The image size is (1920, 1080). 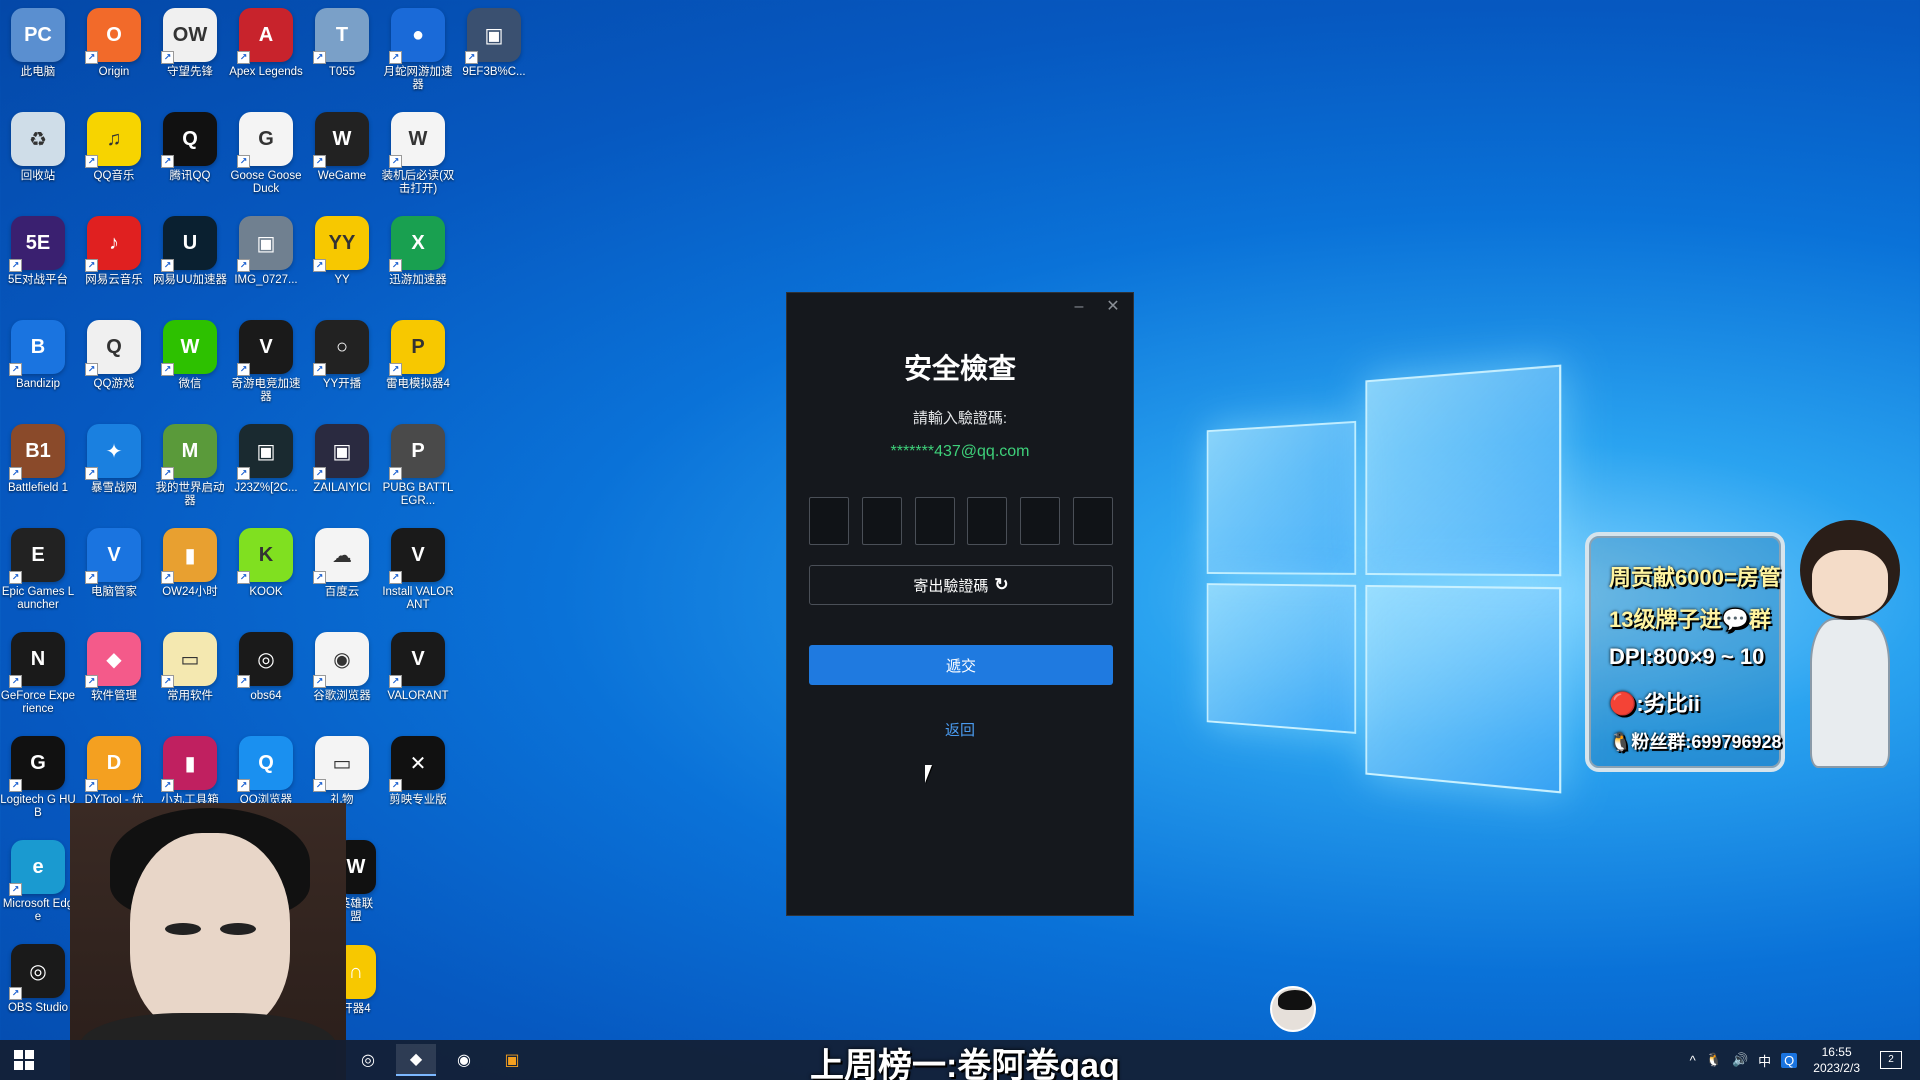 I want to click on desktop-icon-label: QQ游戏, so click(x=114, y=384).